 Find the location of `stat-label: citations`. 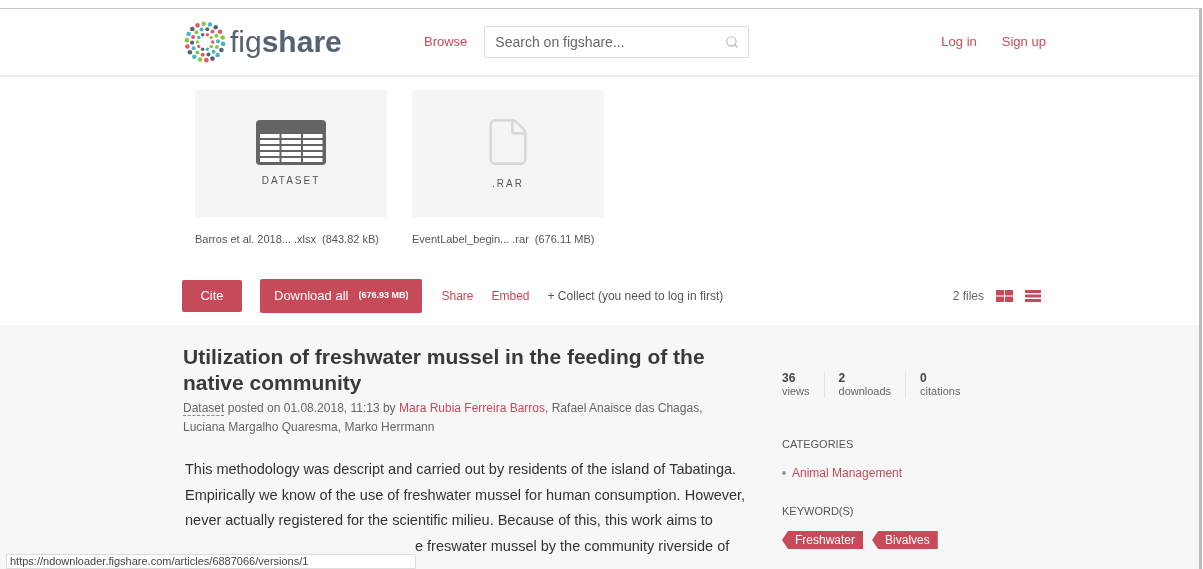

stat-label: citations is located at coordinates (940, 391).